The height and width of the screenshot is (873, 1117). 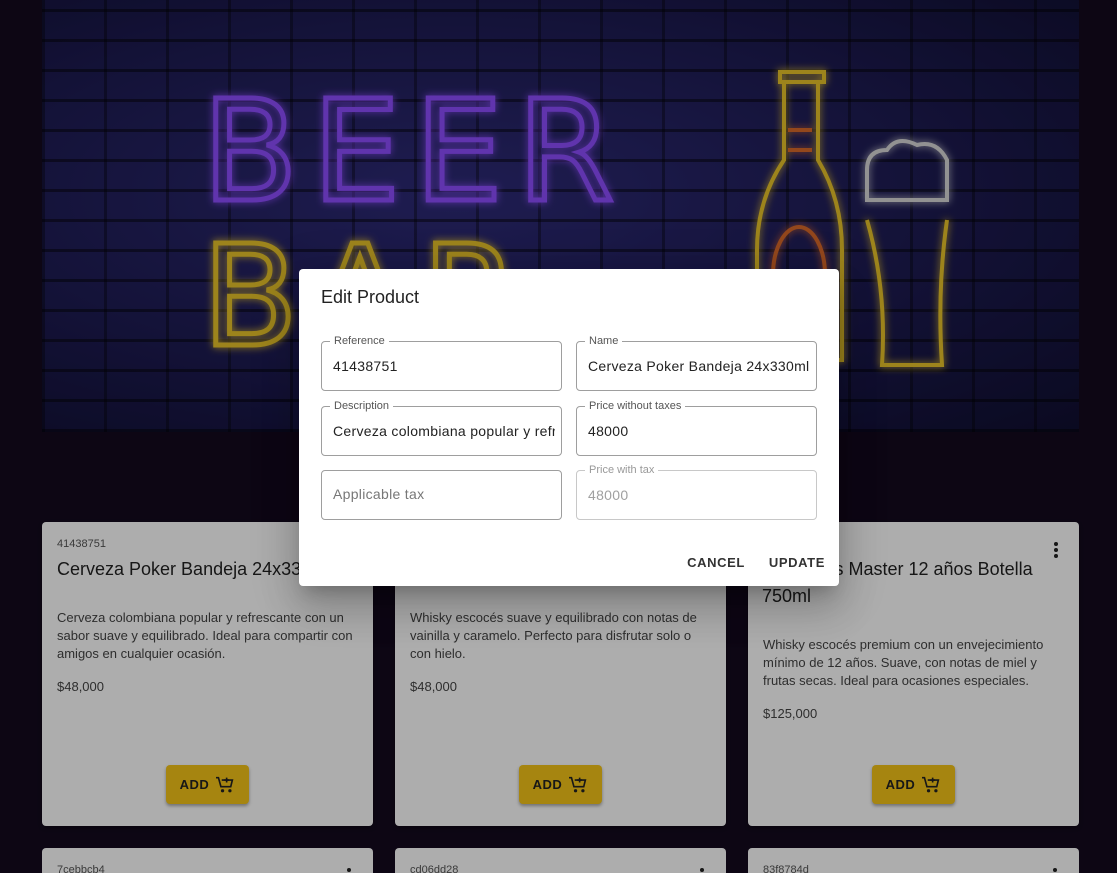 I want to click on price-without-taxes-field: Price without taxes, so click(x=696, y=427).